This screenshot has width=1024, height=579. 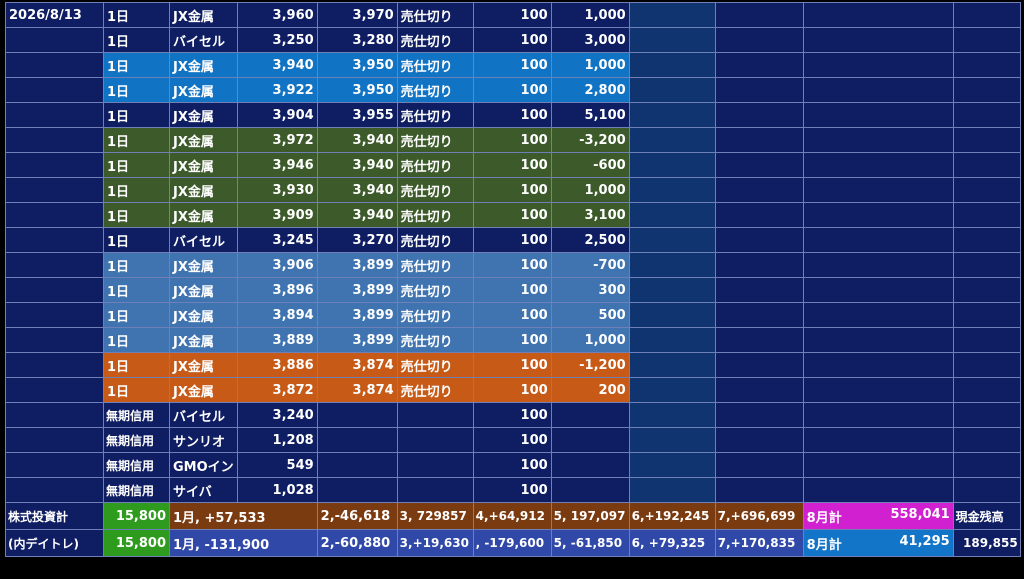 What do you see at coordinates (203, 490) in the screenshot?
I see `stock-name-cell: サイバ` at bounding box center [203, 490].